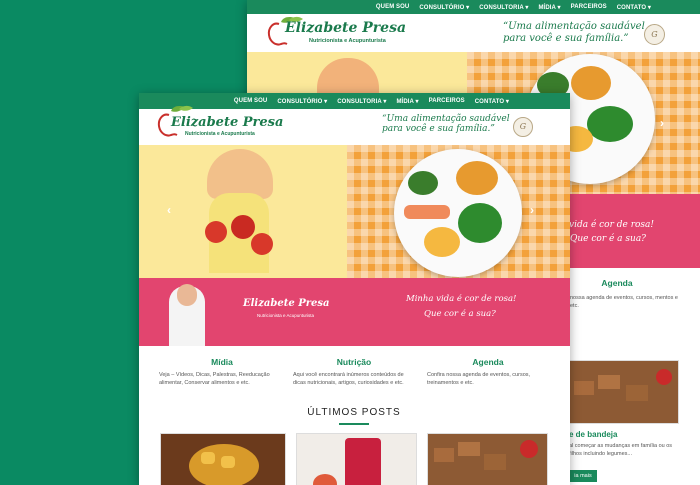 Image resolution: width=700 pixels, height=485 pixels. I want to click on read-more-button: ia mais, so click(583, 476).